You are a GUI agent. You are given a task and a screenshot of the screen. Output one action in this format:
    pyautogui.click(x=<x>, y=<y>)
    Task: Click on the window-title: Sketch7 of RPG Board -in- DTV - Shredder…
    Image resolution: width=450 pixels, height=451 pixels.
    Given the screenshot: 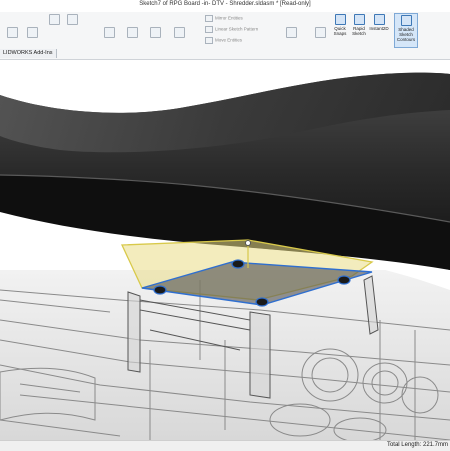 What is the action you would take?
    pyautogui.click(x=225, y=4)
    